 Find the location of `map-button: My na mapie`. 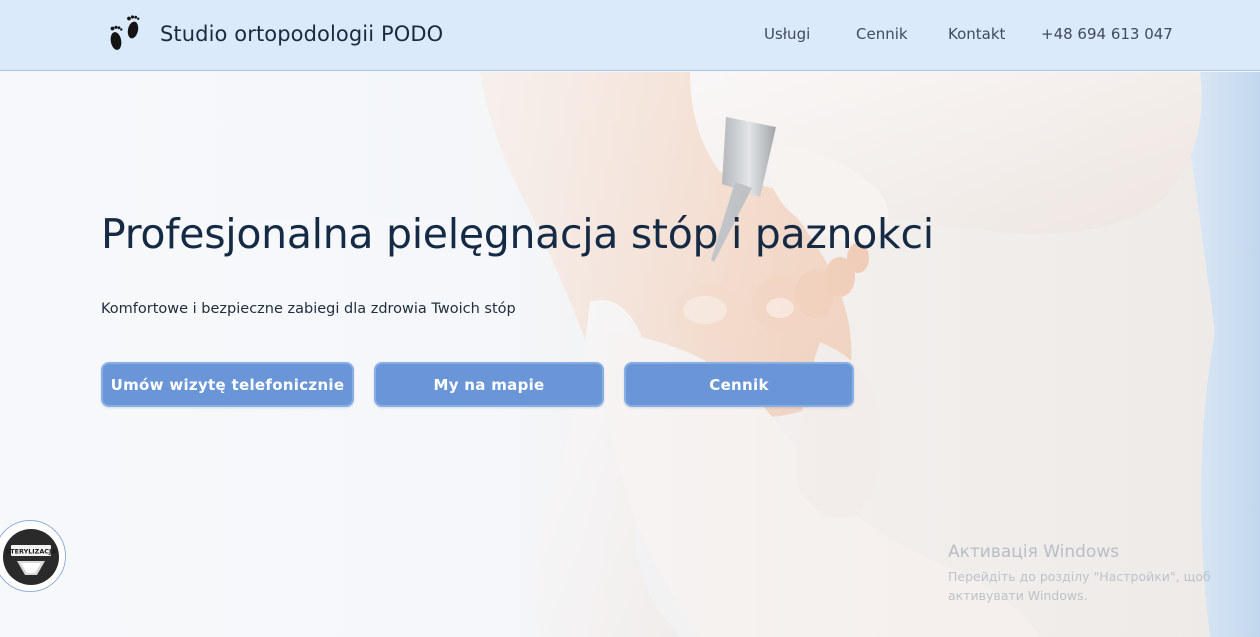

map-button: My na mapie is located at coordinates (489, 384).